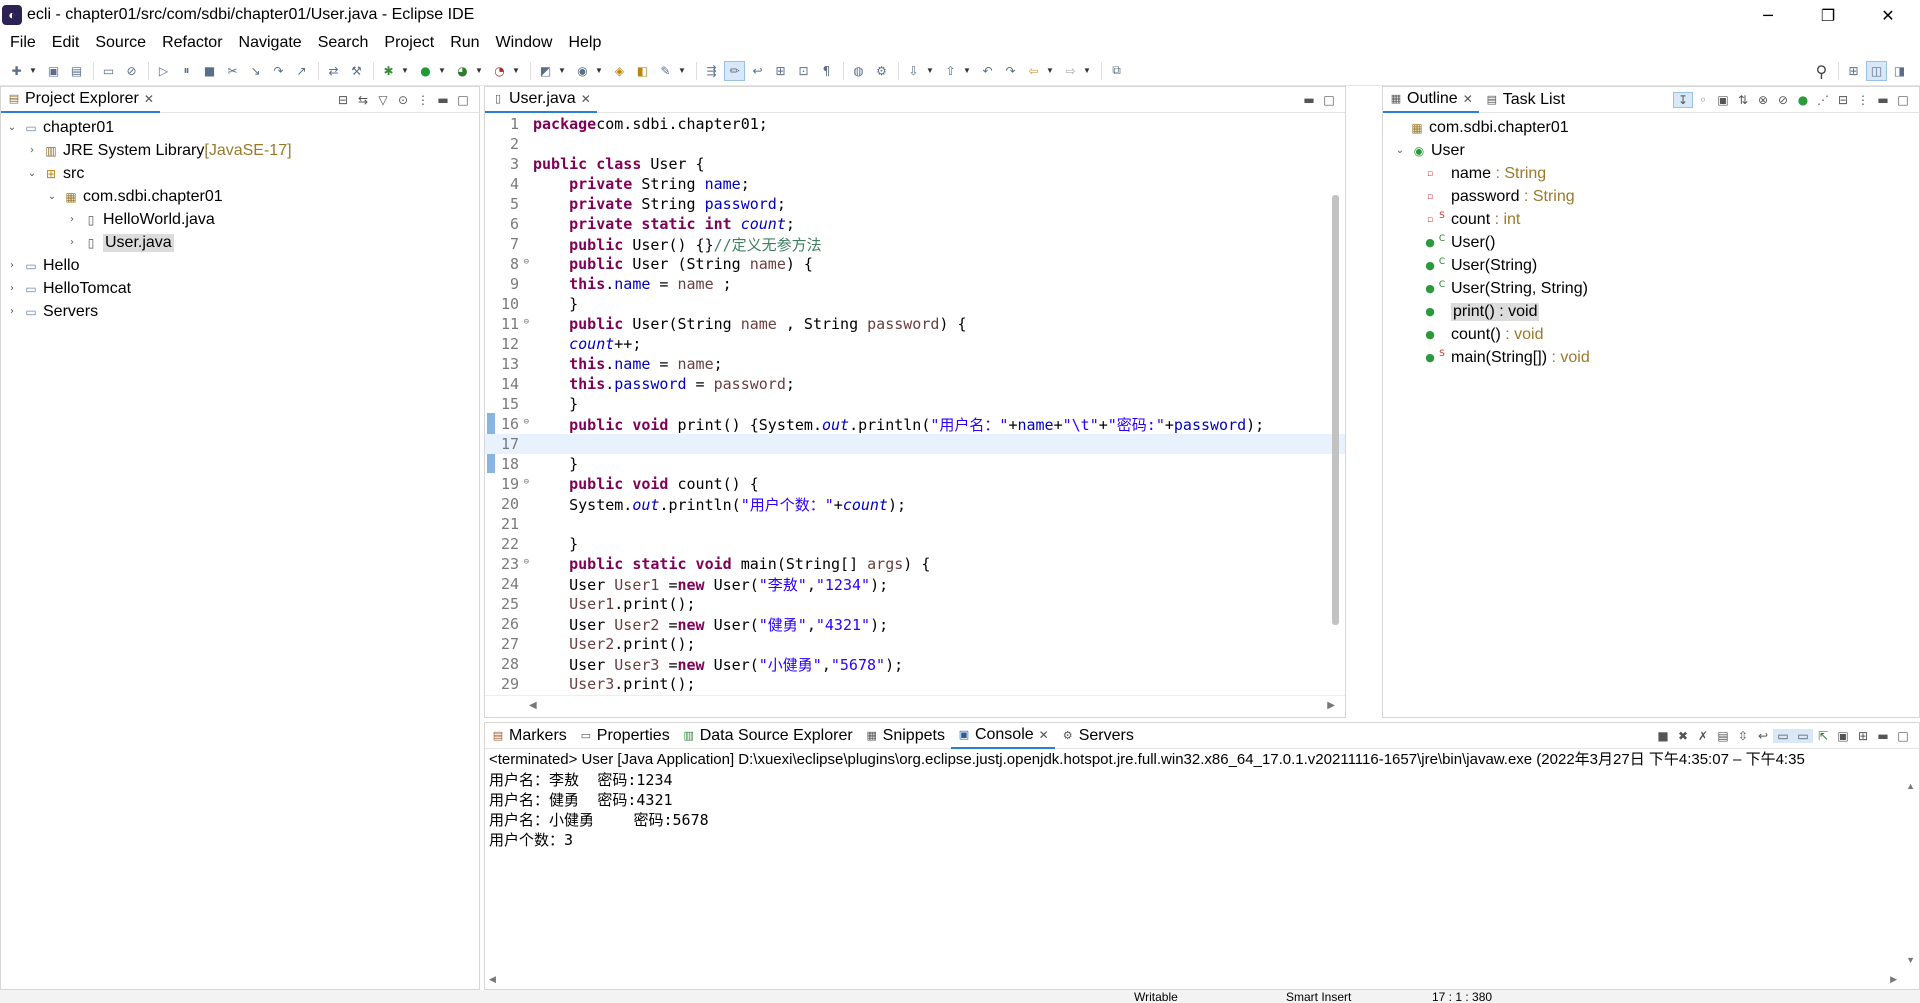 The image size is (1920, 1003). Describe the element at coordinates (1910, 960) in the screenshot. I see `scroll-down-icon: ▼` at that location.